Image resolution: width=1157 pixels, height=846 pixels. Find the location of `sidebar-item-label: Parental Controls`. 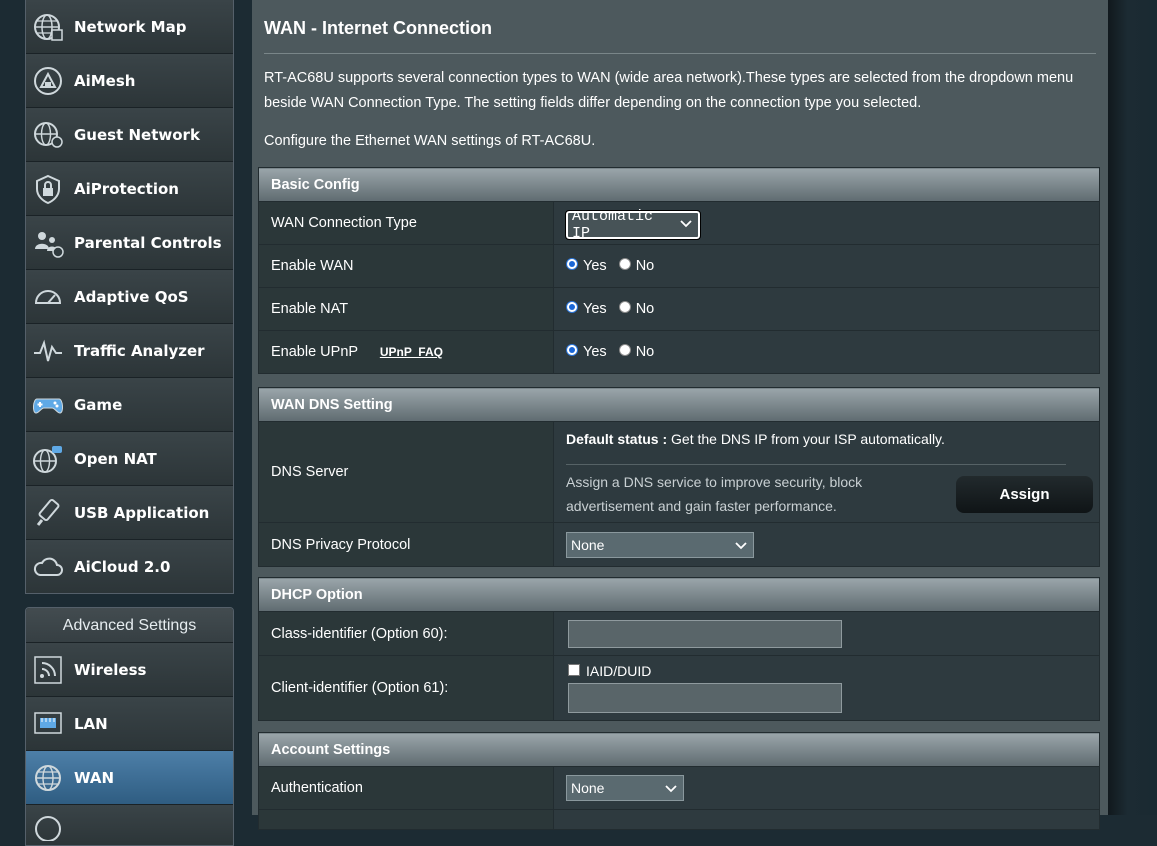

sidebar-item-label: Parental Controls is located at coordinates (148, 242).